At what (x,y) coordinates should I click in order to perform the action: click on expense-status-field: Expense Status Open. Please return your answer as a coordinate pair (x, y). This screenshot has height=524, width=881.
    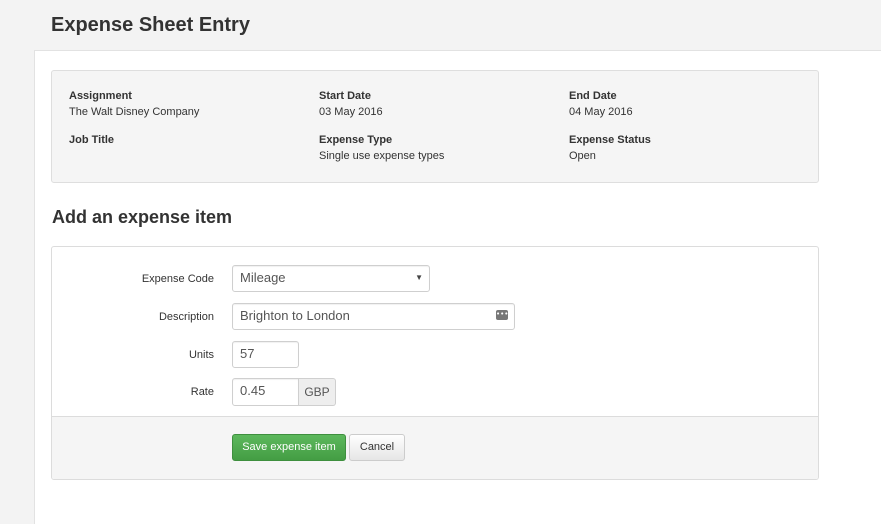
    Looking at the image, I should click on (610, 148).